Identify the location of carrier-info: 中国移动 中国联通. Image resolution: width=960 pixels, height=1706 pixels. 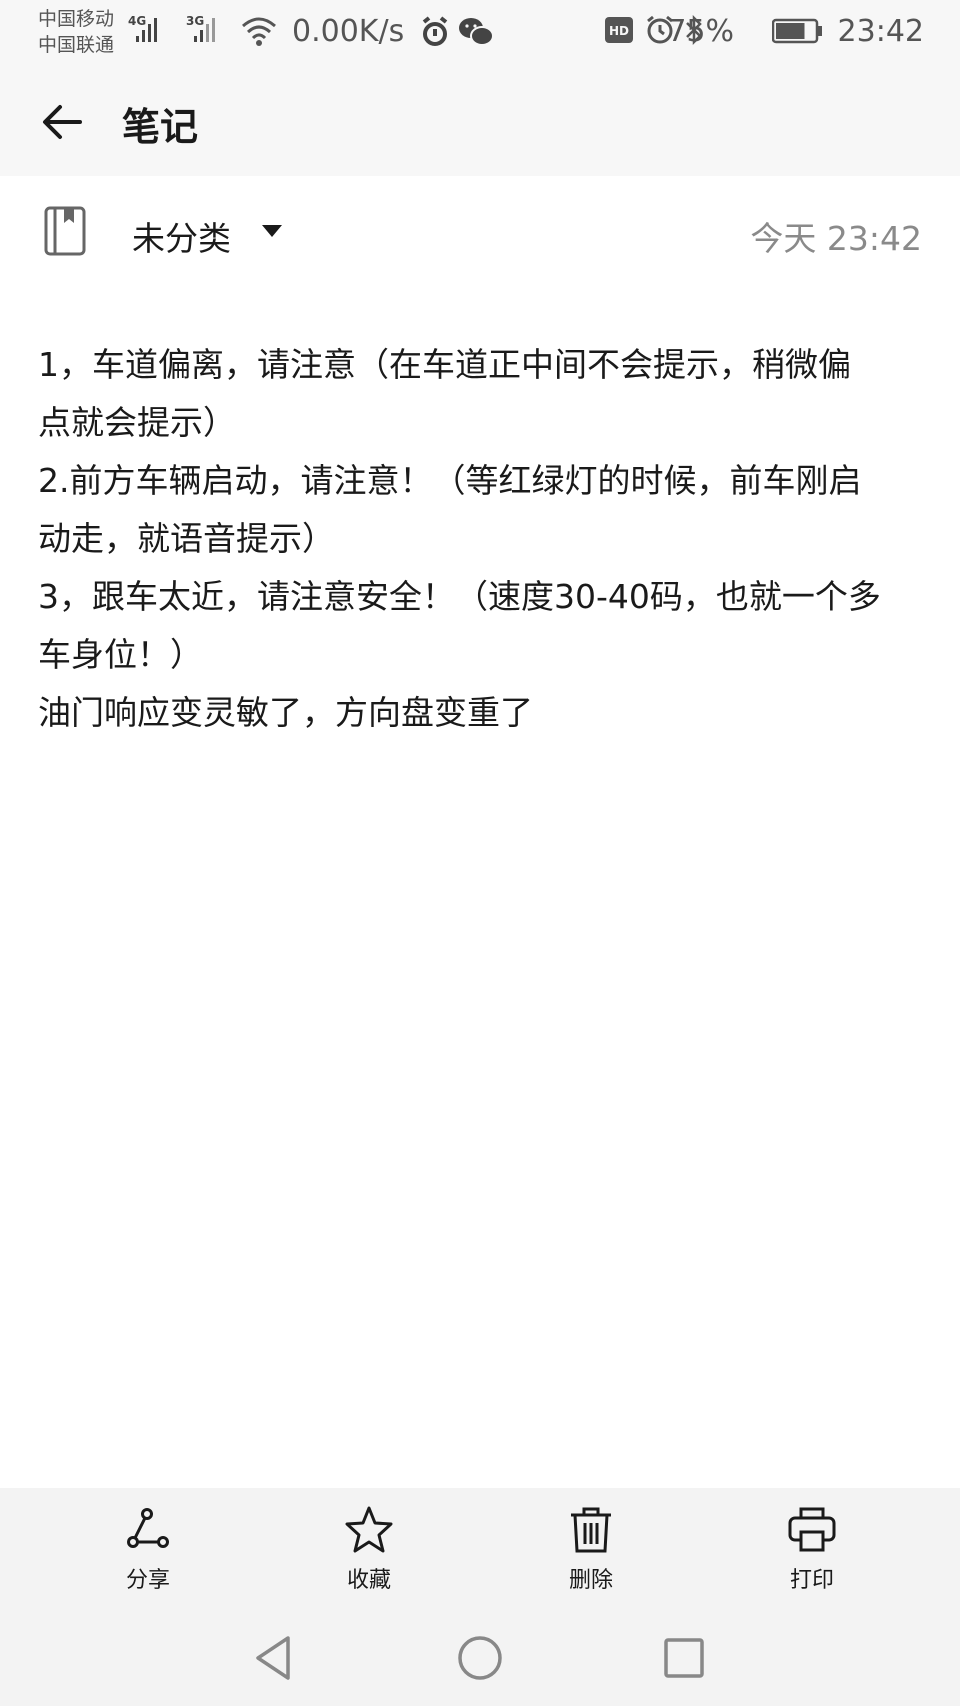
(76, 32).